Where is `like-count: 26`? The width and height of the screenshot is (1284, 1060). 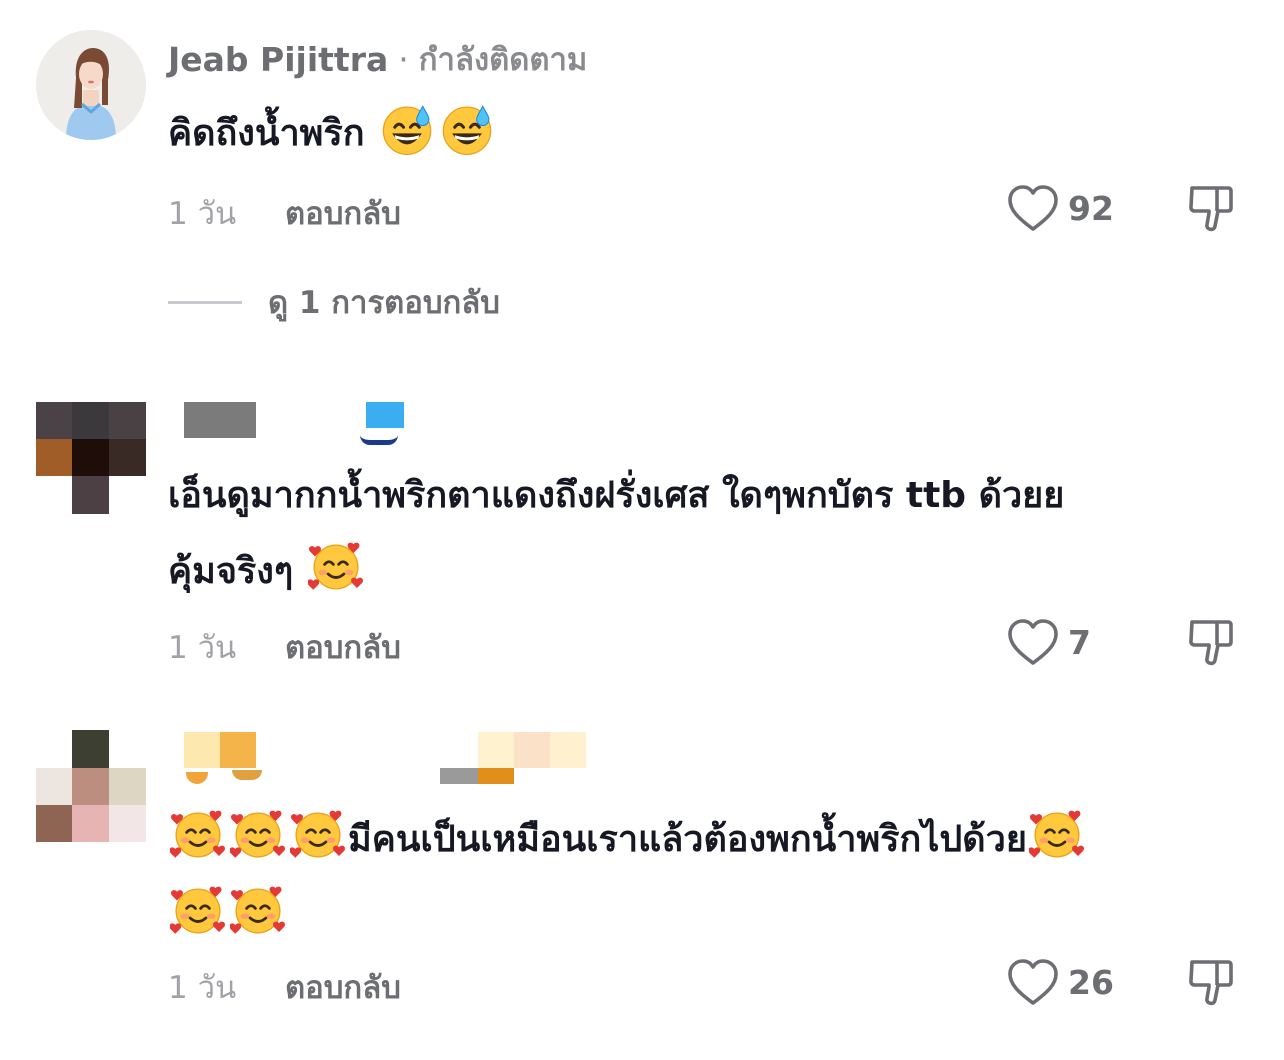
like-count: 26 is located at coordinates (1091, 982).